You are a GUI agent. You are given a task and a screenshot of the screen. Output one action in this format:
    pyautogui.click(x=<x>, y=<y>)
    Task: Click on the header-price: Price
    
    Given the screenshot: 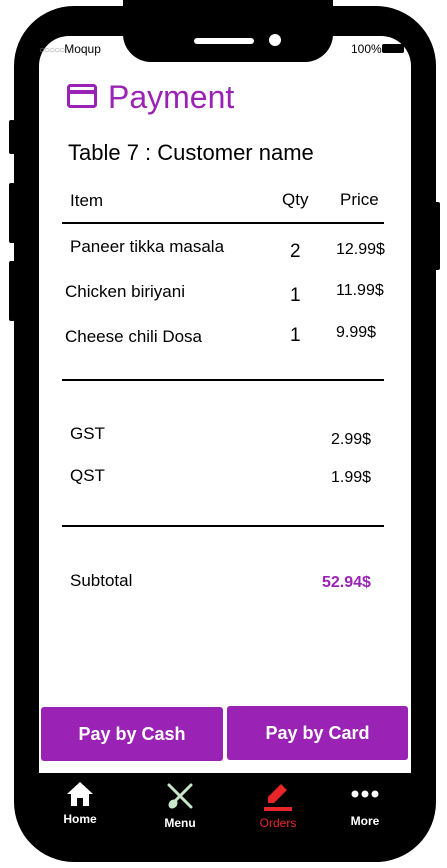 What is the action you would take?
    pyautogui.click(x=359, y=199)
    